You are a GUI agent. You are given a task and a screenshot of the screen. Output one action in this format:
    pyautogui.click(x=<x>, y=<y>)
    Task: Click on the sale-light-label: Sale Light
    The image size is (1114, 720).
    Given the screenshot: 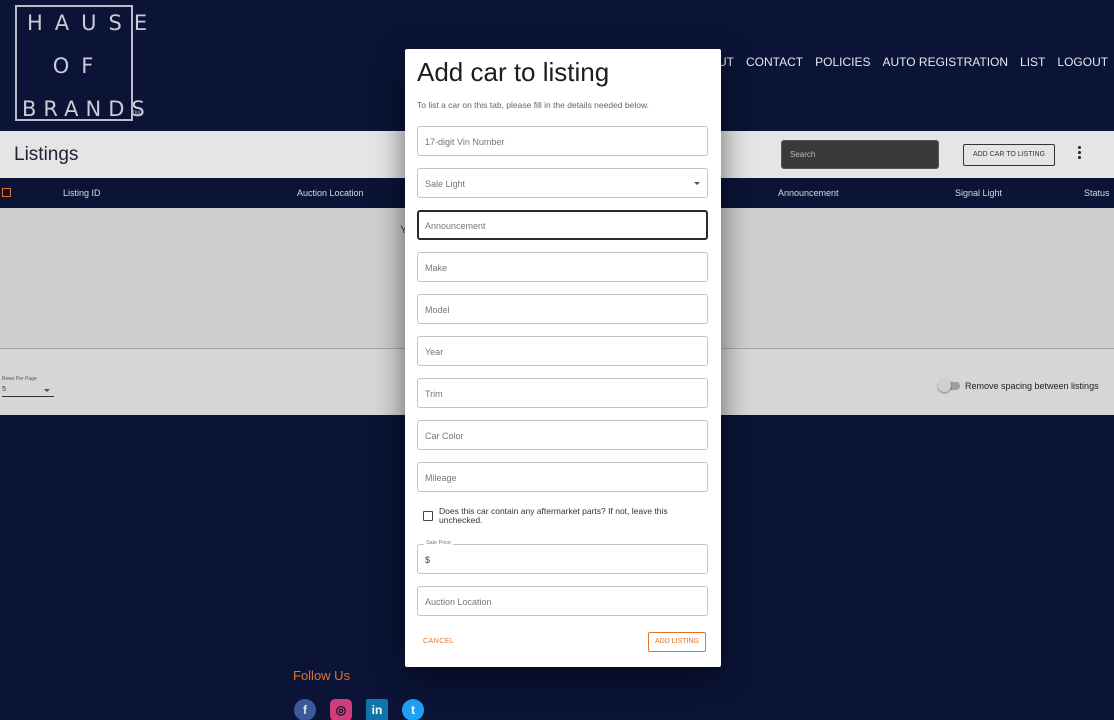 What is the action you would take?
    pyautogui.click(x=445, y=184)
    